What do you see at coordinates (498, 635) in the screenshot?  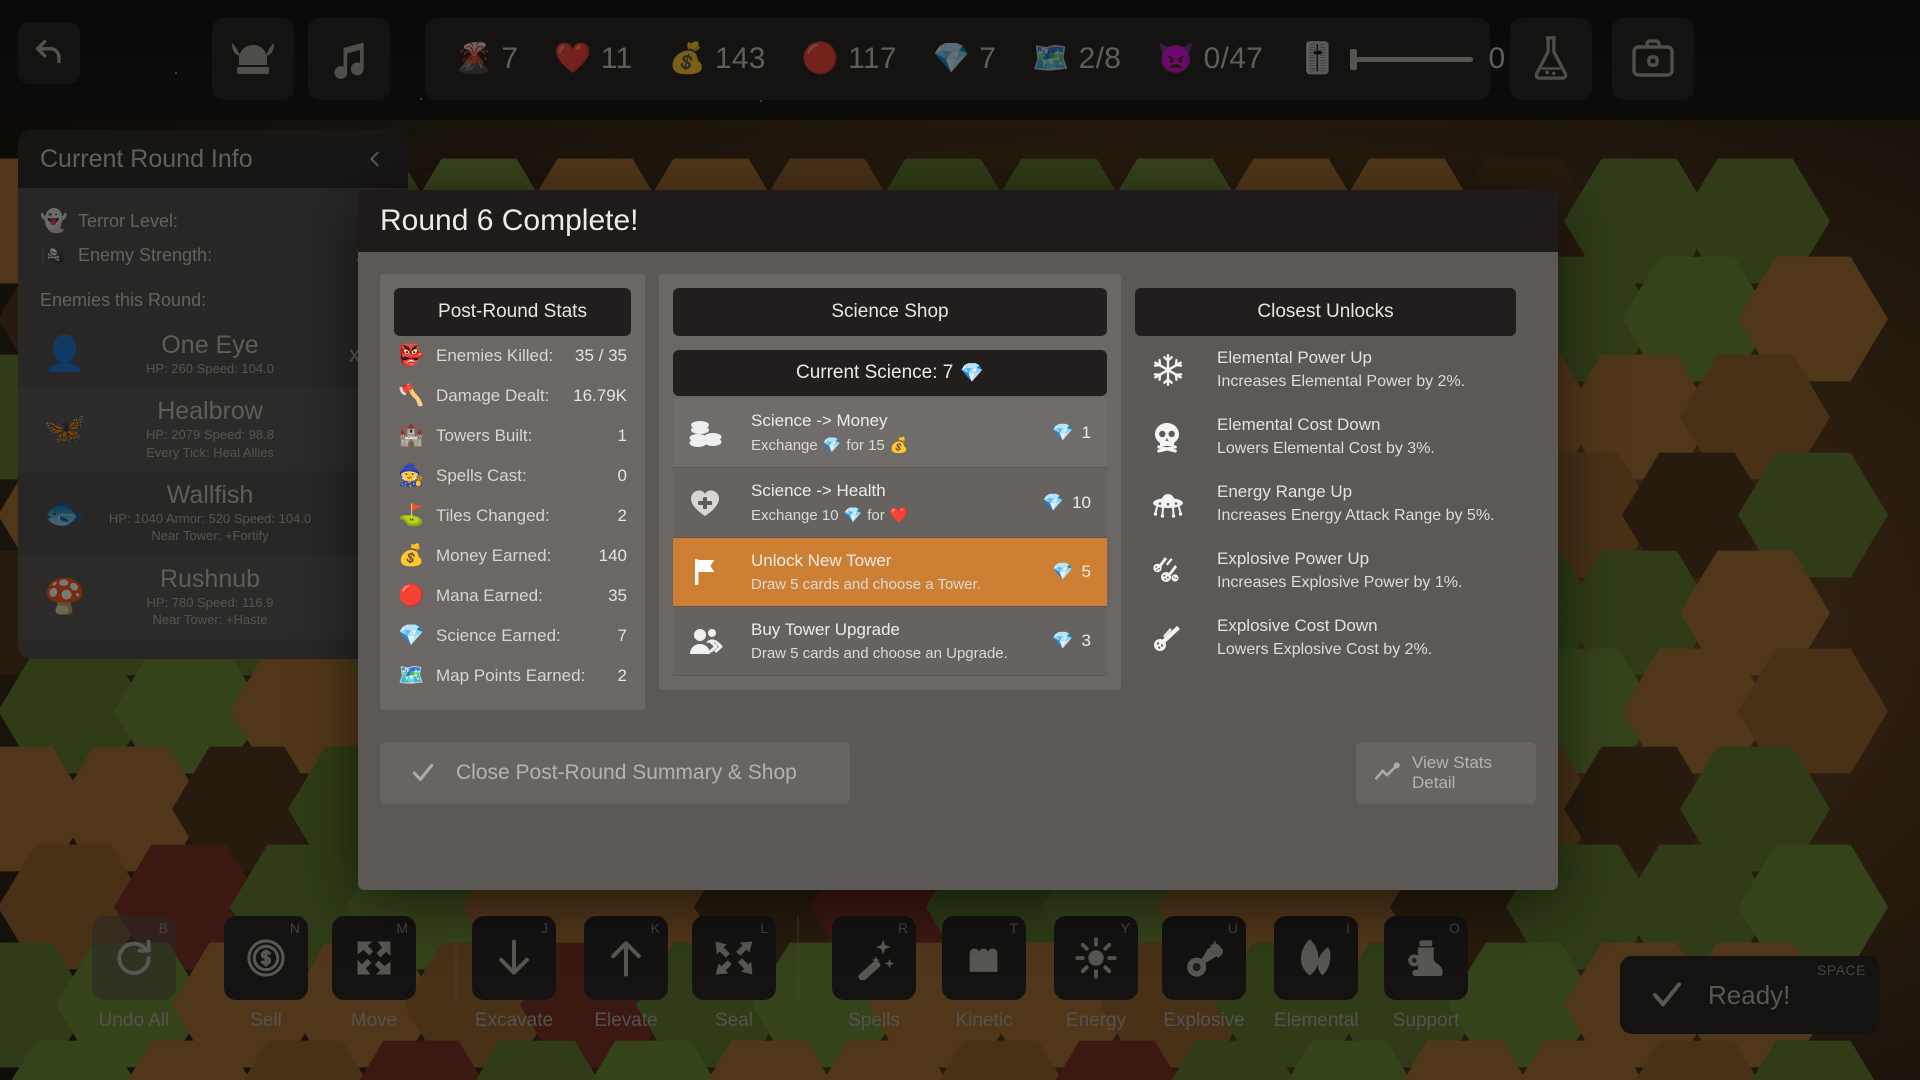 I see `stat-label: Science Earned:` at bounding box center [498, 635].